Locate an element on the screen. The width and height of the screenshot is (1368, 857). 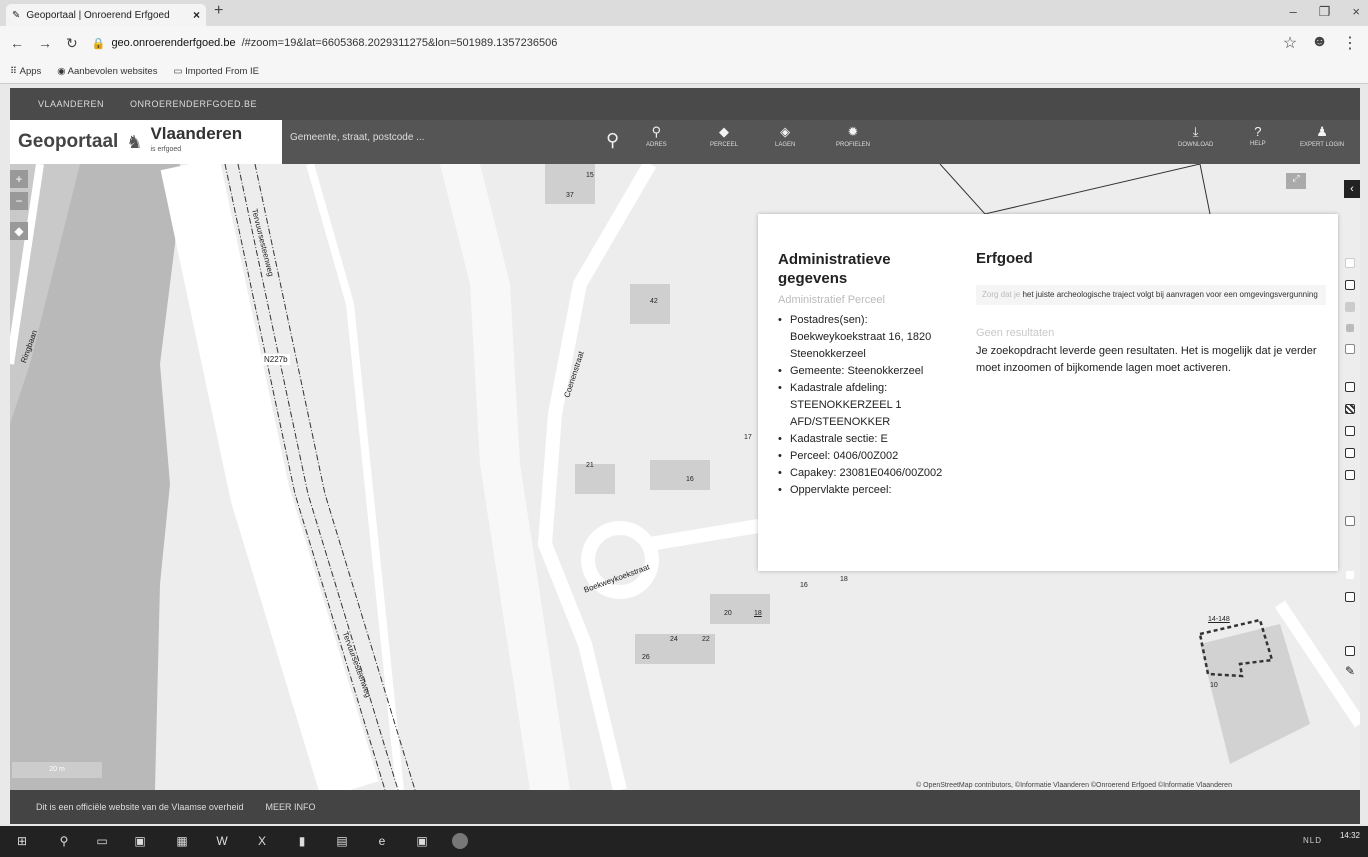
link-vlaanderen: VLAANDEREN is located at coordinates (71, 104).